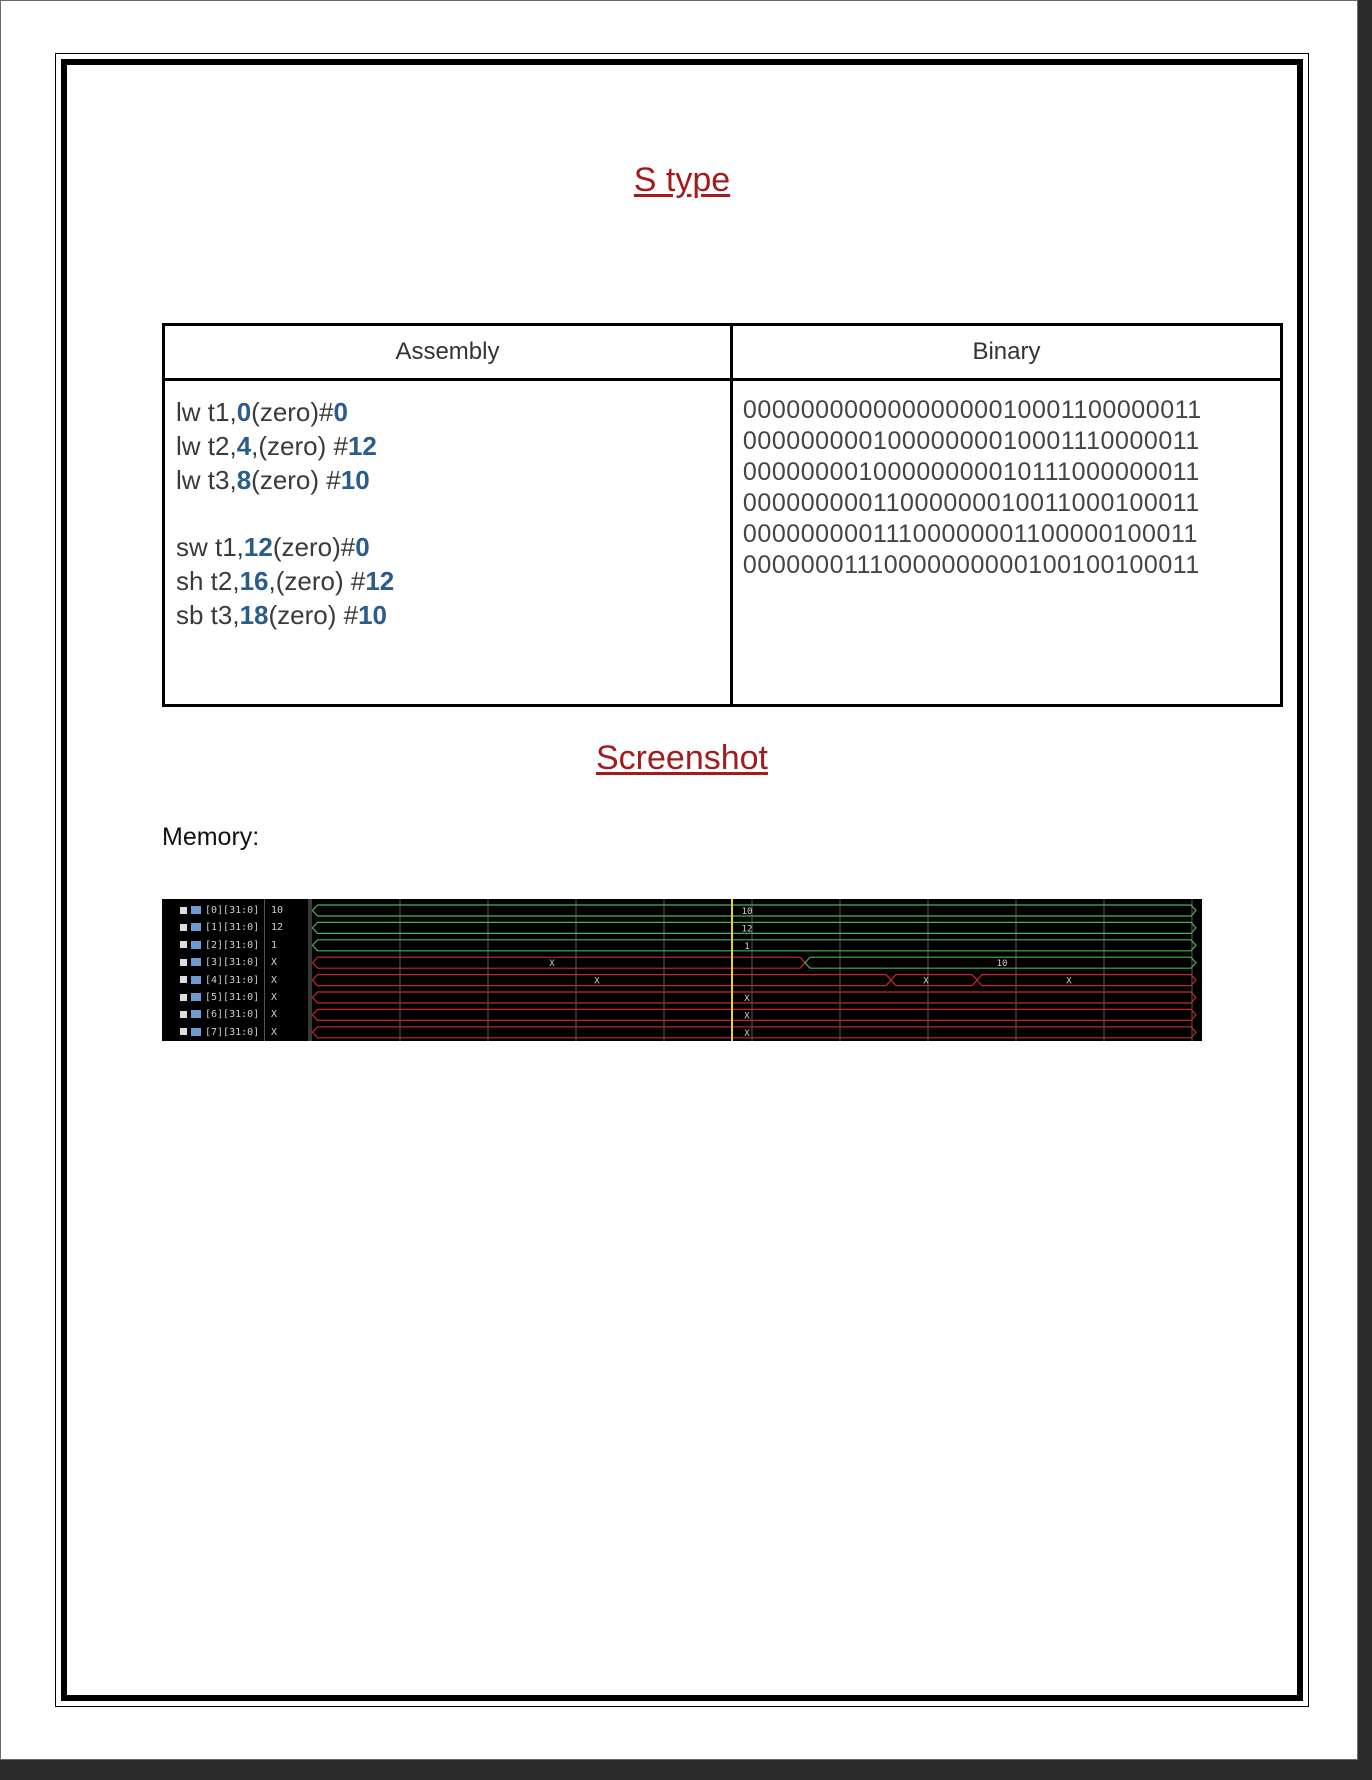 The width and height of the screenshot is (1372, 1780). I want to click on waveform-signal-name: [7][31:0], so click(219, 1032).